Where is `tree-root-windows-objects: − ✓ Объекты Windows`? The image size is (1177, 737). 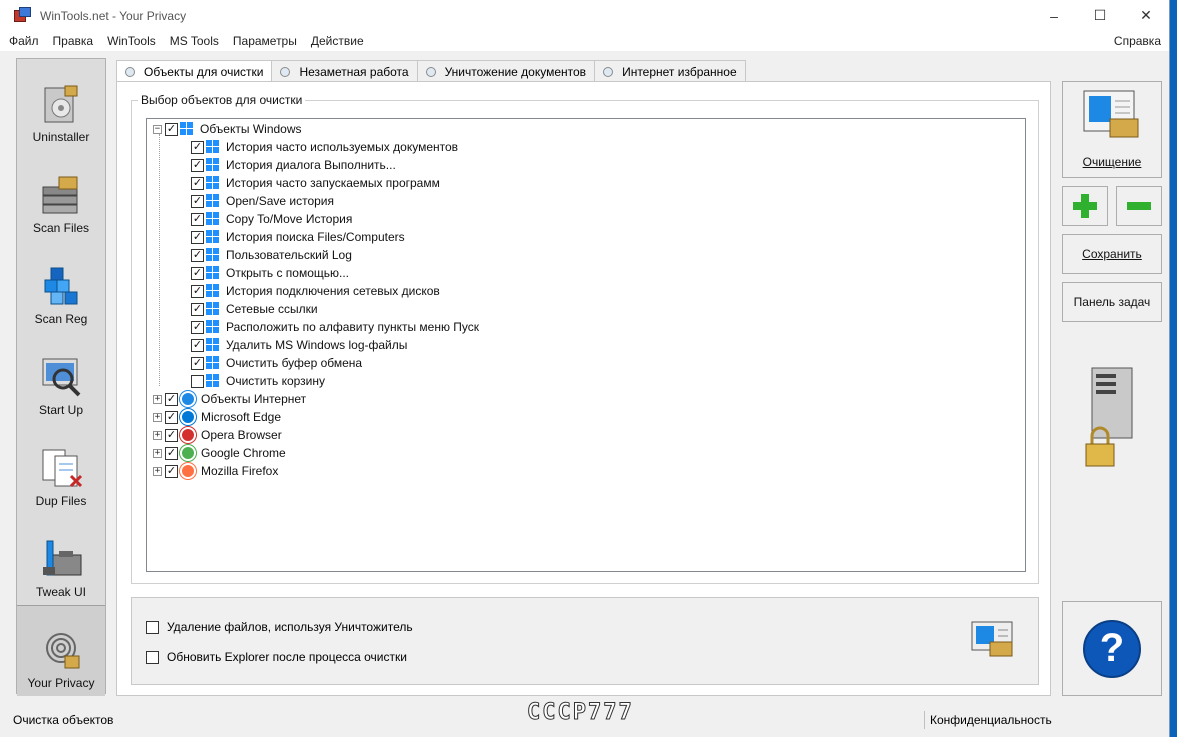
tree-root-windows-objects: − ✓ Объекты Windows is located at coordinates (227, 129).